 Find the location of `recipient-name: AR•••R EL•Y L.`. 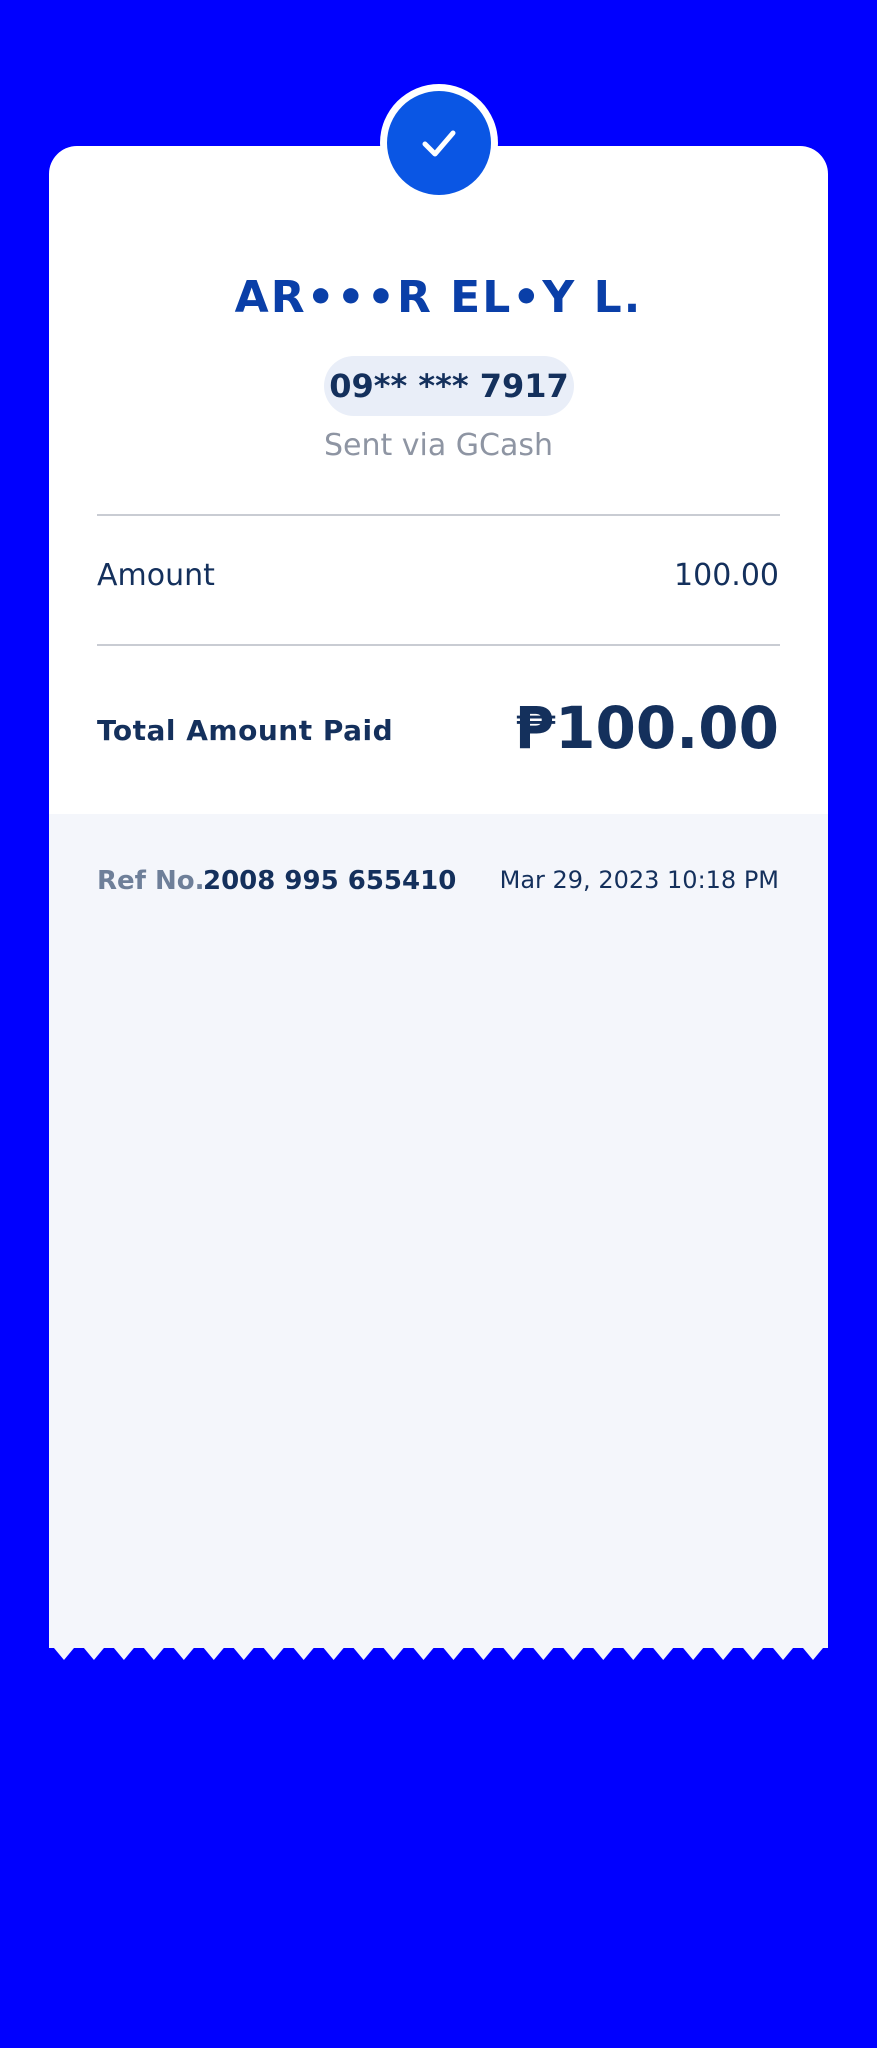

recipient-name: AR•••R EL•Y L. is located at coordinates (438, 297).